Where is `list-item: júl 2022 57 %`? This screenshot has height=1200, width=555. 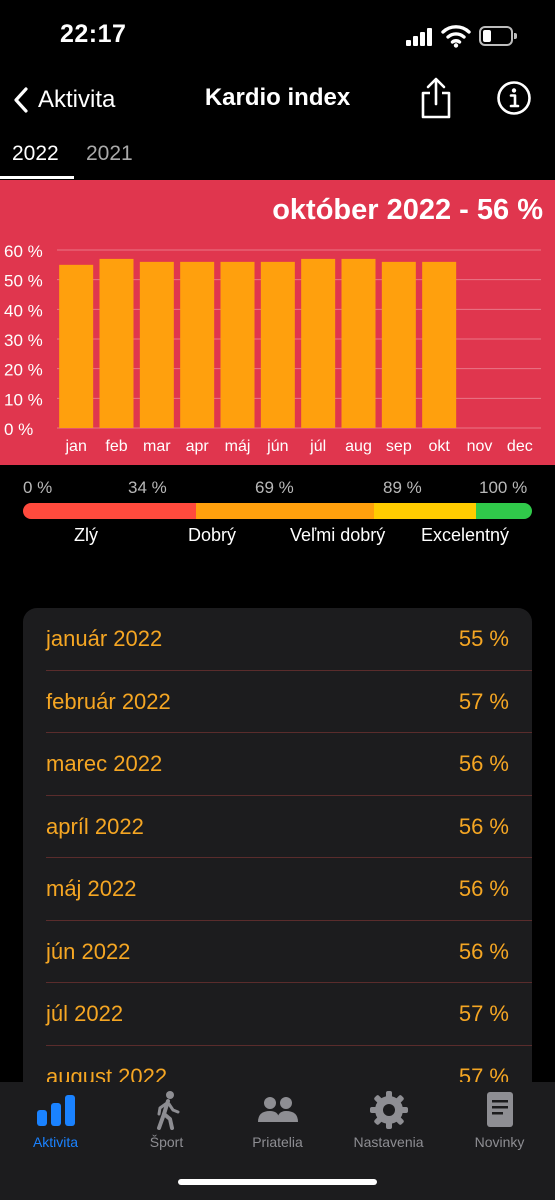
list-item: júl 2022 57 % is located at coordinates (289, 1014).